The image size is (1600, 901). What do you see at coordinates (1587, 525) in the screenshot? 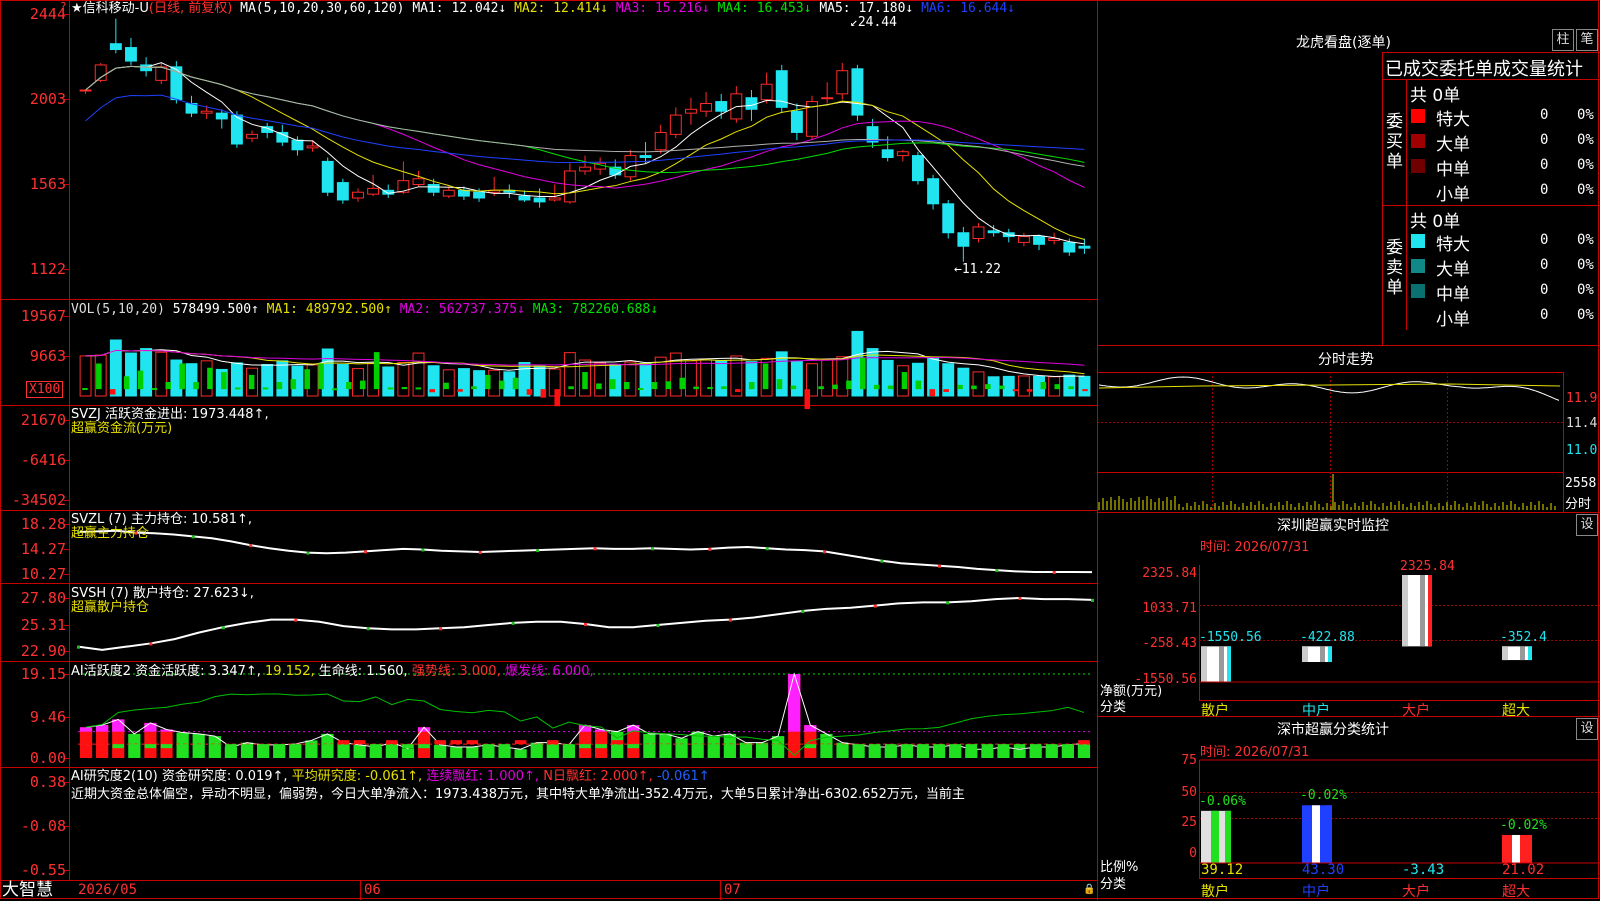
I see `sz-monitor-settings-button: 设` at bounding box center [1587, 525].